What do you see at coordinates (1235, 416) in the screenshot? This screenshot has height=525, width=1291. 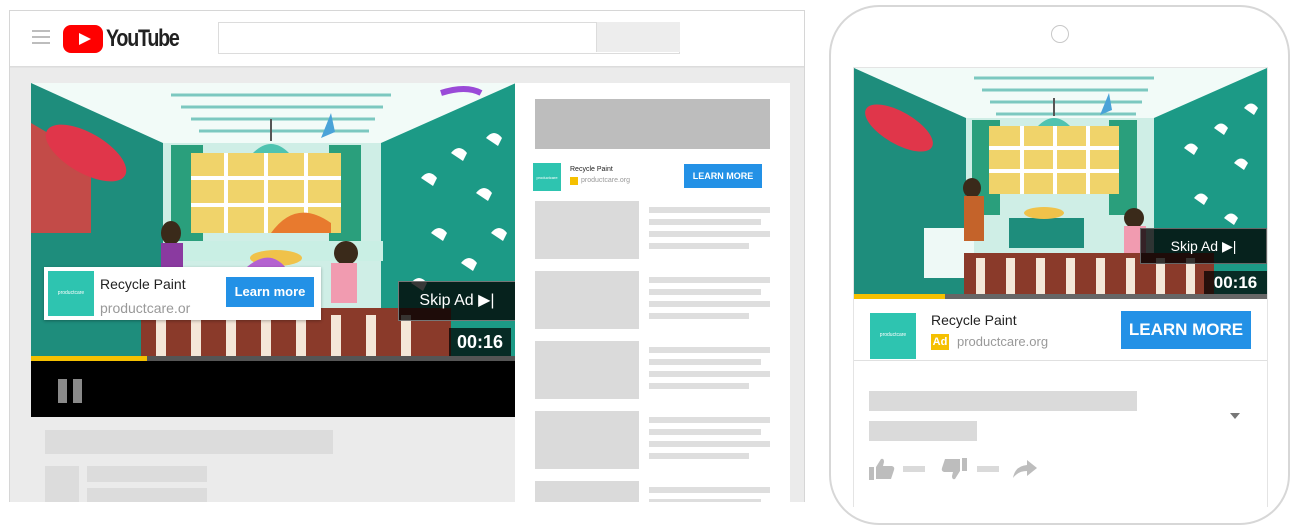 I see `chevron-down-icon` at bounding box center [1235, 416].